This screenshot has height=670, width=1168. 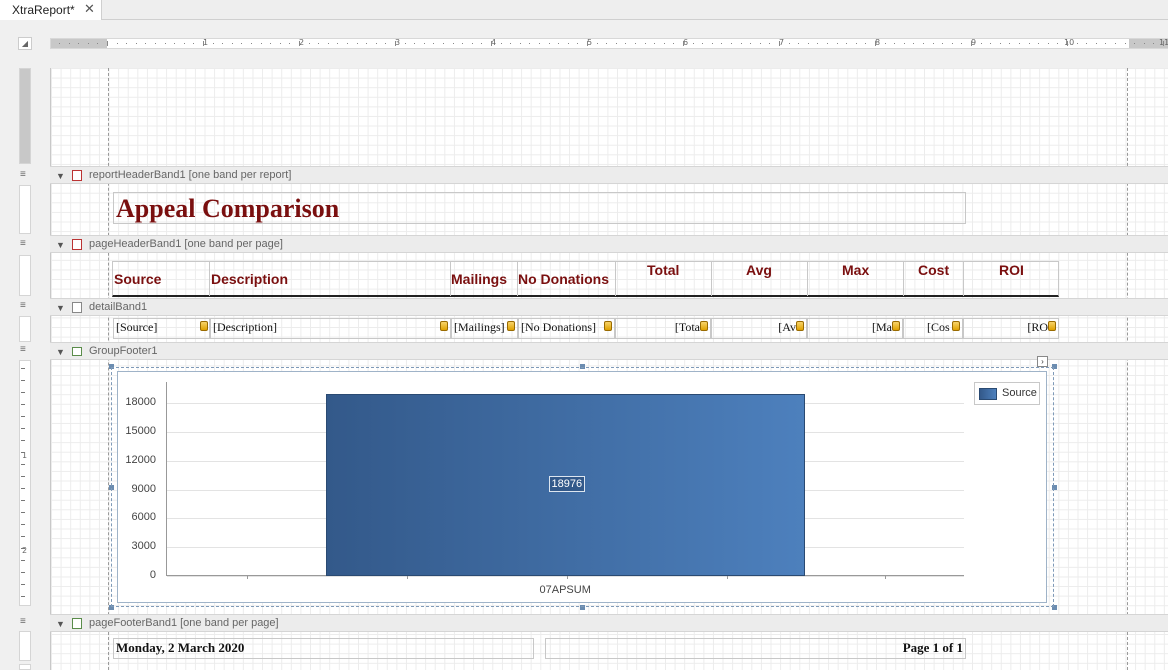 What do you see at coordinates (249, 279) in the screenshot?
I see `header-cell-description: Description` at bounding box center [249, 279].